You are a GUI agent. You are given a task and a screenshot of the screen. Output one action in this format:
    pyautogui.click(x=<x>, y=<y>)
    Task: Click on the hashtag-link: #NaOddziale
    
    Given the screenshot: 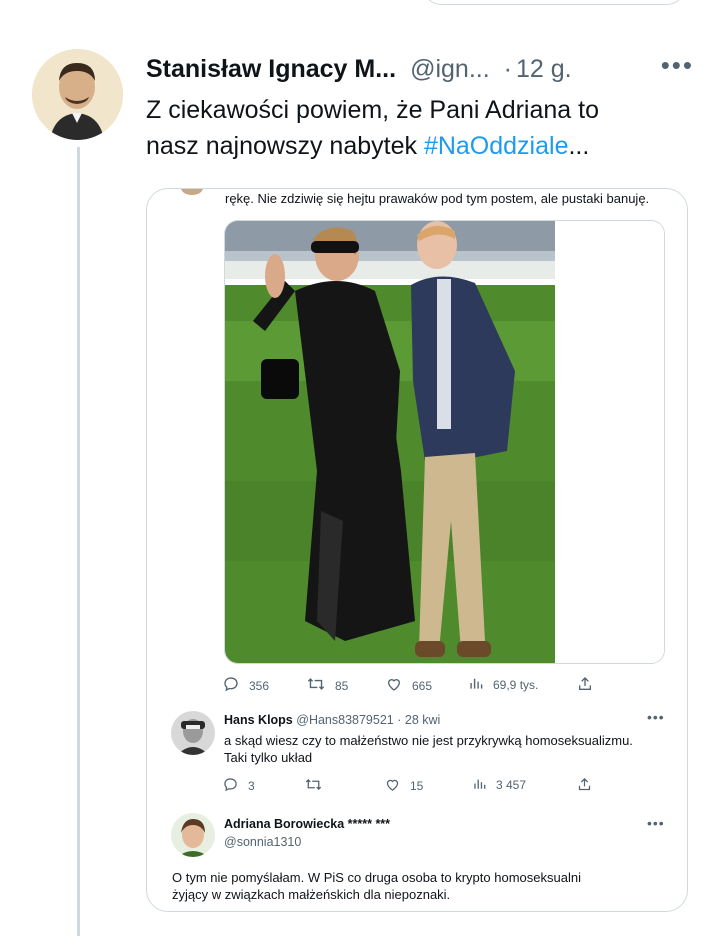 What is the action you would take?
    pyautogui.click(x=496, y=146)
    